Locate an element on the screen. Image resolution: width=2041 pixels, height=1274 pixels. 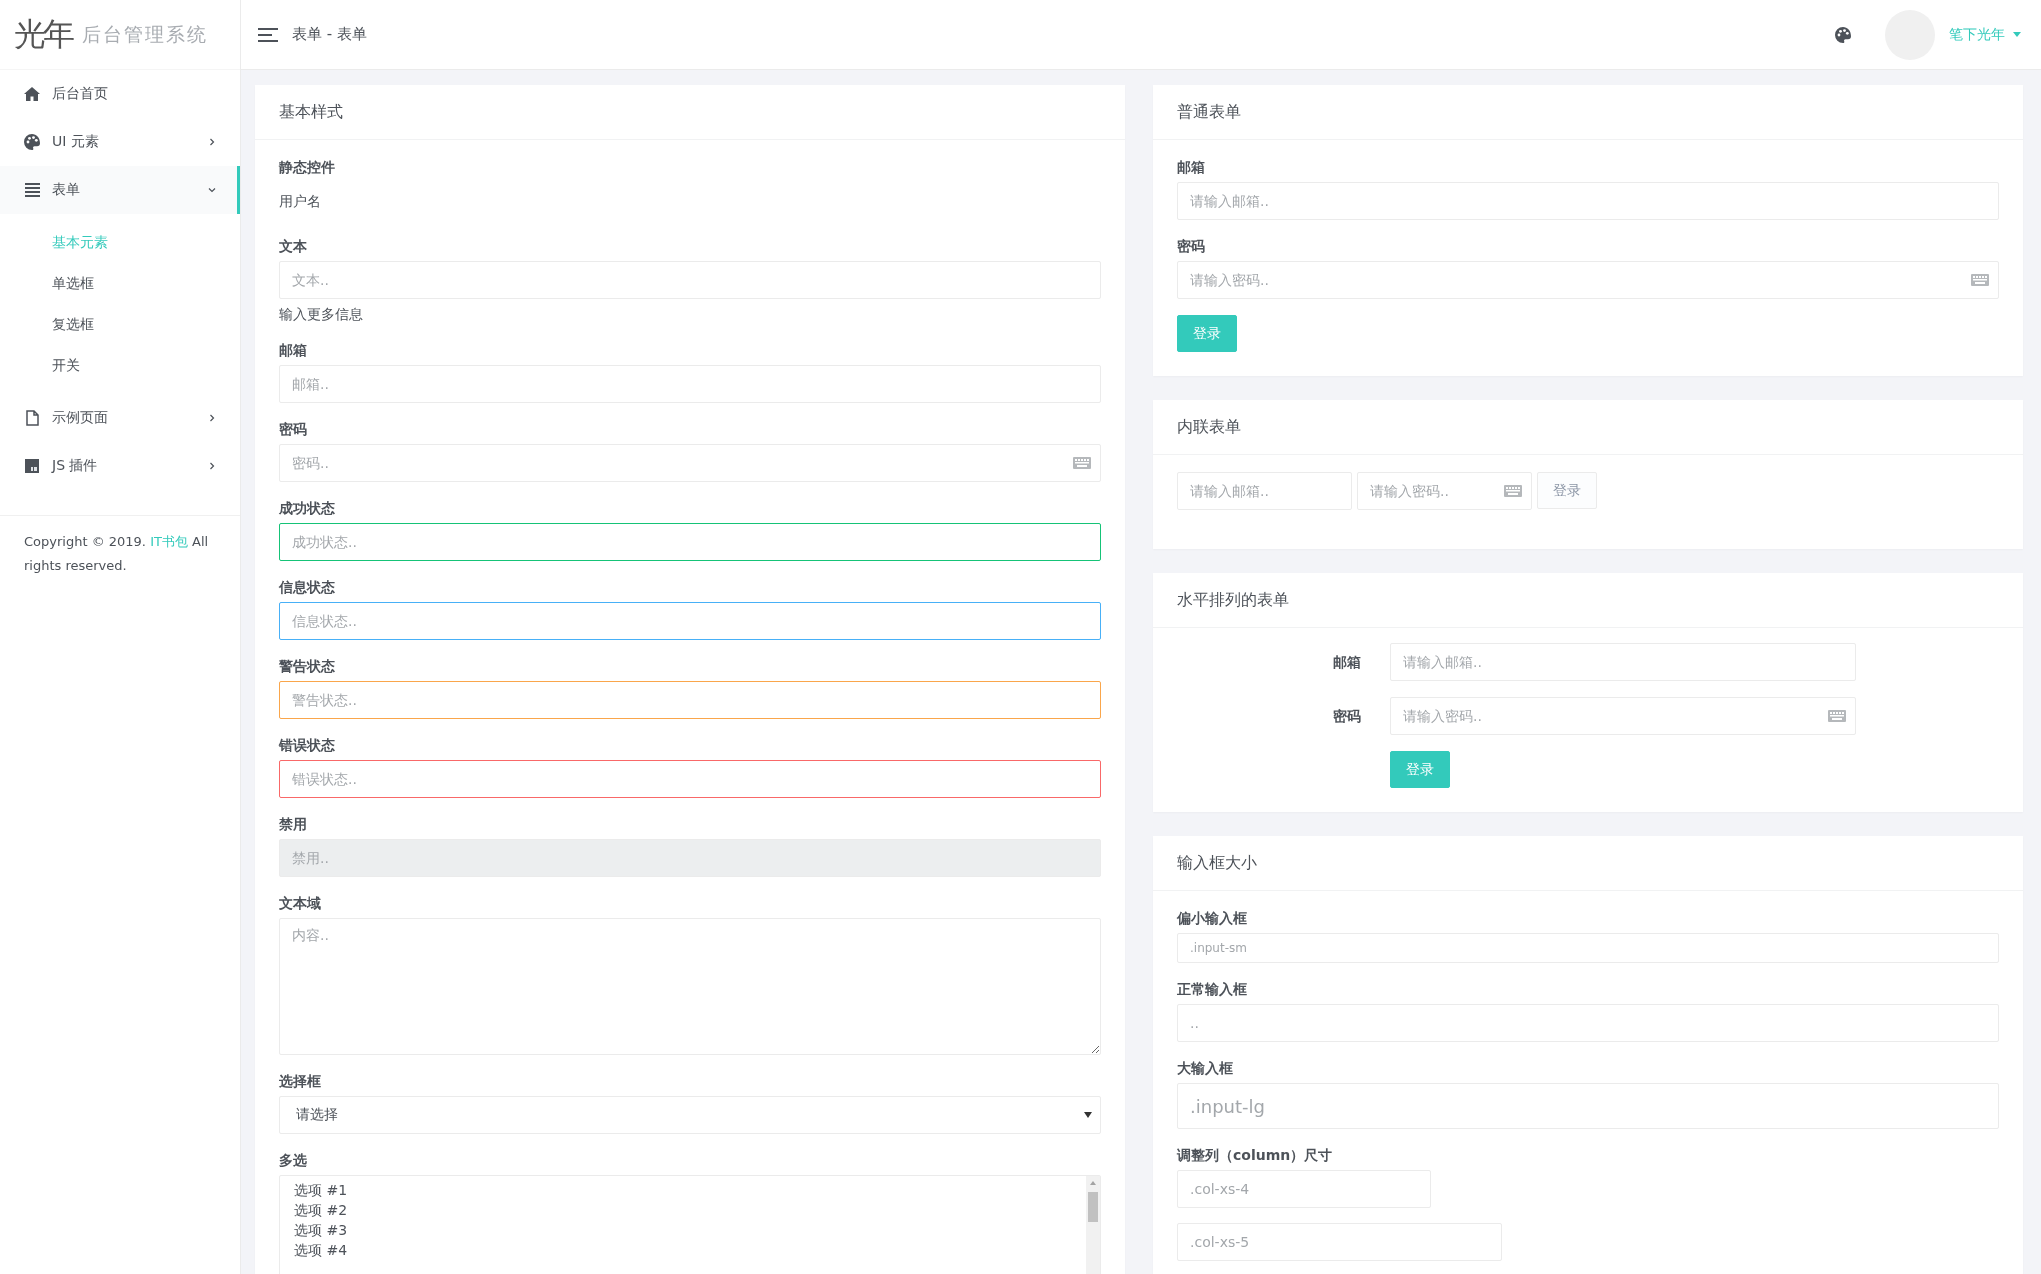
field-label: 文本 is located at coordinates (293, 246).